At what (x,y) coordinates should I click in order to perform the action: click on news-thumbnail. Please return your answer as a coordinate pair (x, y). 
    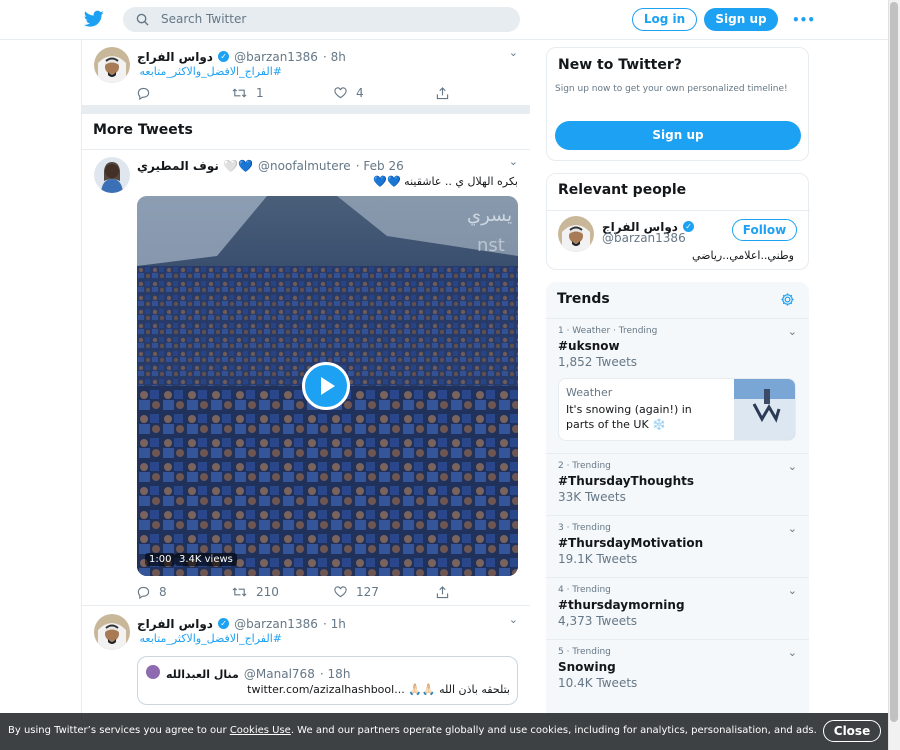
    Looking at the image, I should click on (764, 409).